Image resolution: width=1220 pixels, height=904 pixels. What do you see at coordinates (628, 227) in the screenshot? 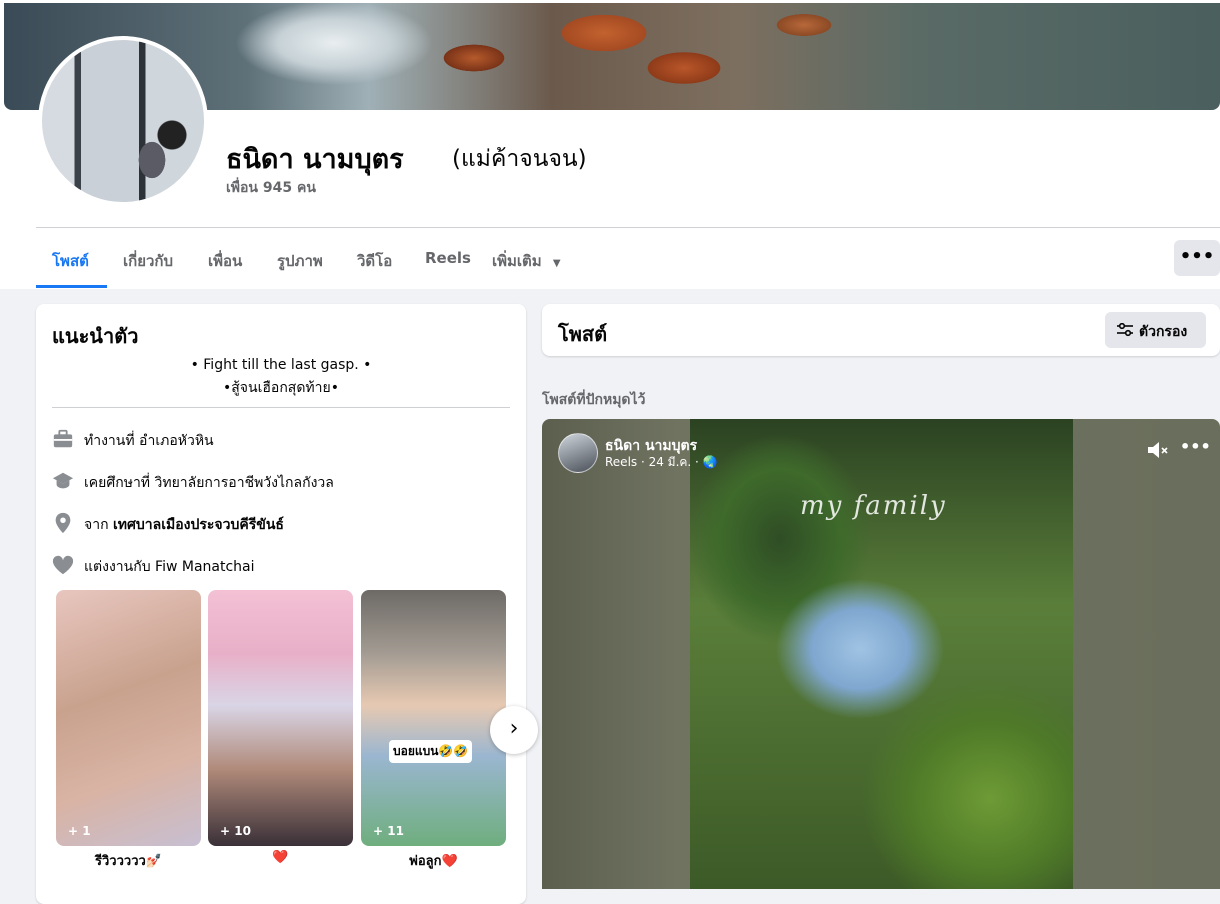
I see `header-divider` at bounding box center [628, 227].